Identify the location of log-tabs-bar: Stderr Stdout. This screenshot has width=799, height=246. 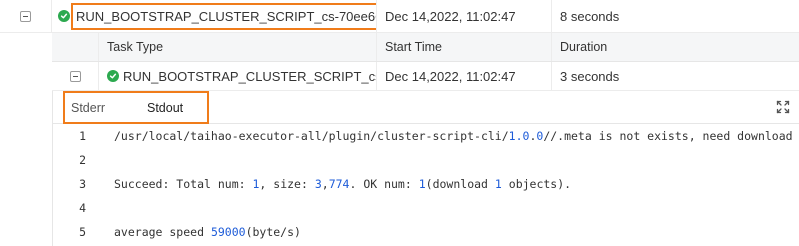
(426, 107).